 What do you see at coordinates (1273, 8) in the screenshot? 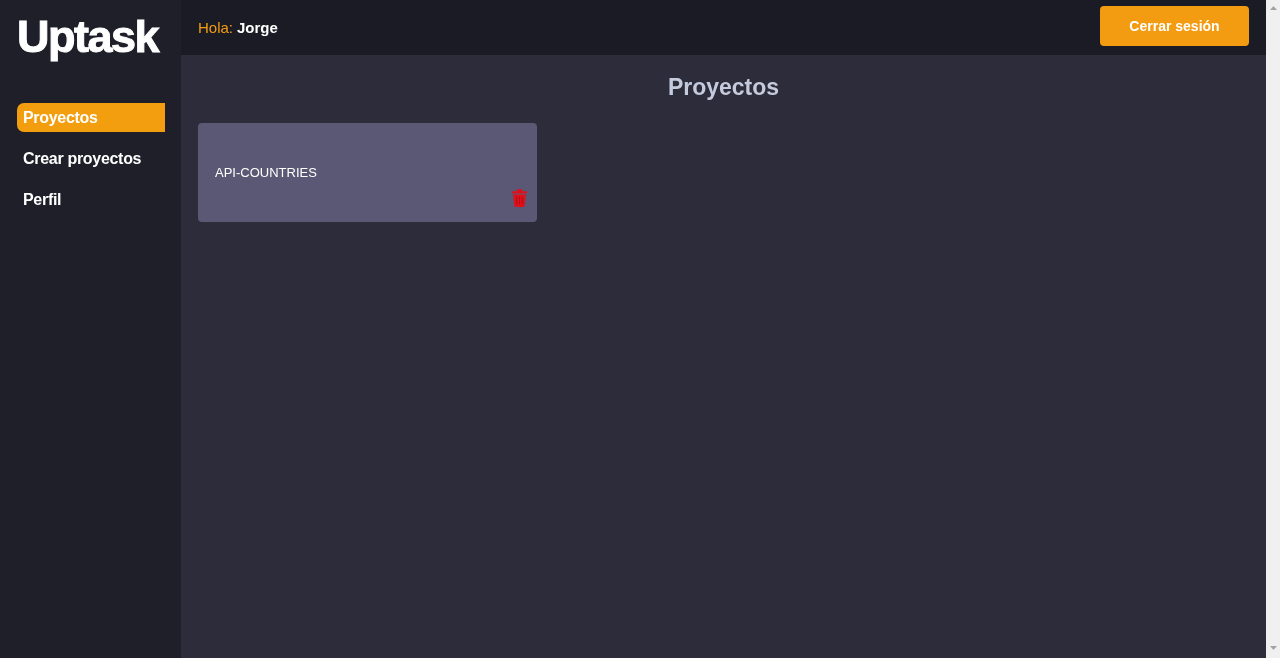
I see `scroll-up-icon` at bounding box center [1273, 8].